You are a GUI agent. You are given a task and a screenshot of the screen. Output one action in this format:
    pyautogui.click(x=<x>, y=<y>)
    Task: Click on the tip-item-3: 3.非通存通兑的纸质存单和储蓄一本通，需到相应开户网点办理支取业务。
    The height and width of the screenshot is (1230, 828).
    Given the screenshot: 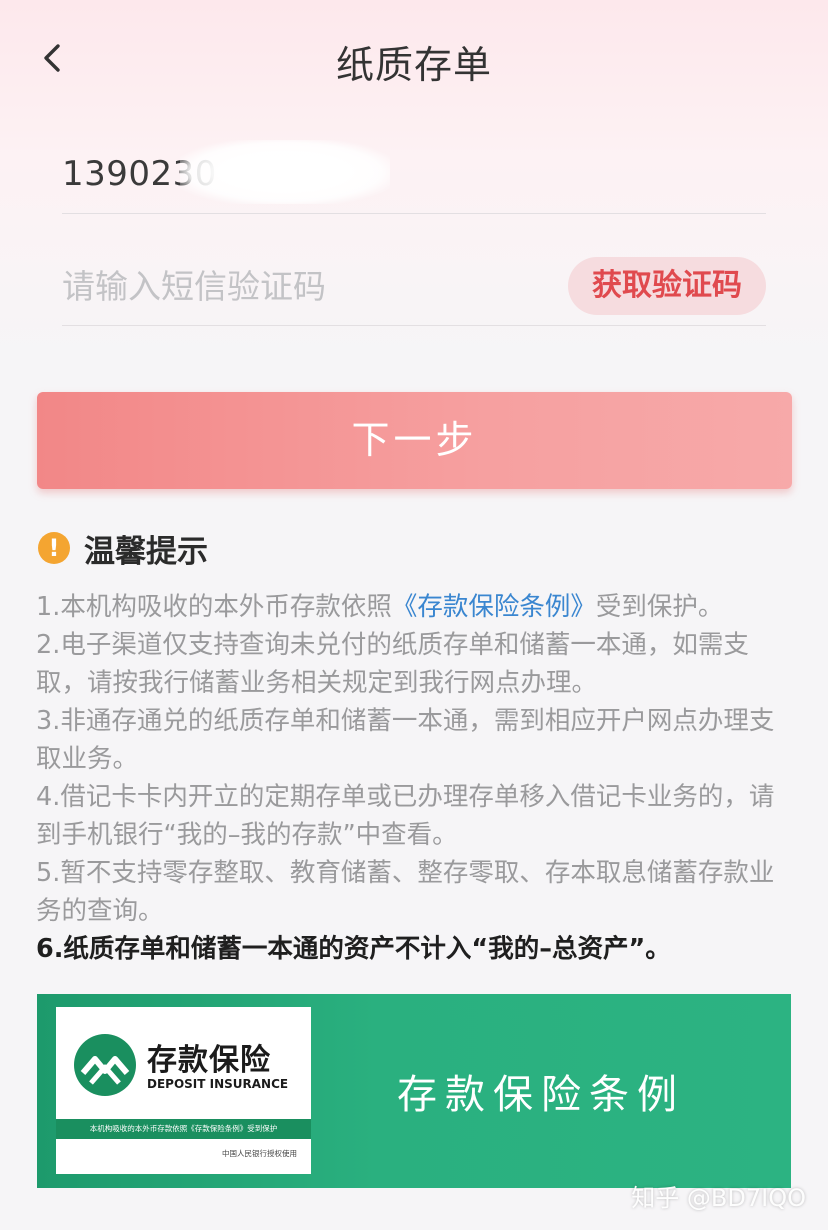 What is the action you would take?
    pyautogui.click(x=405, y=740)
    